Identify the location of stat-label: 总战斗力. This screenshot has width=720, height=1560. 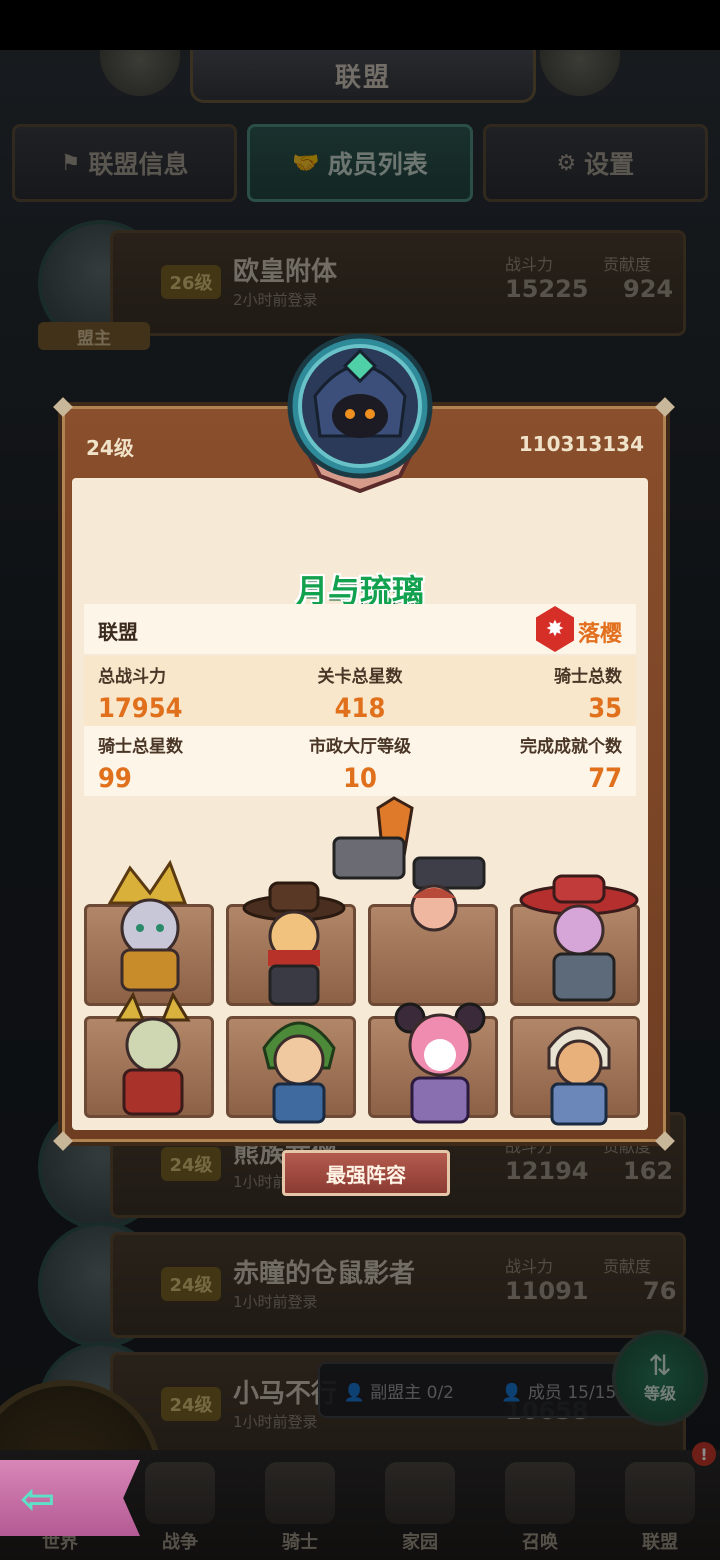
(132, 677).